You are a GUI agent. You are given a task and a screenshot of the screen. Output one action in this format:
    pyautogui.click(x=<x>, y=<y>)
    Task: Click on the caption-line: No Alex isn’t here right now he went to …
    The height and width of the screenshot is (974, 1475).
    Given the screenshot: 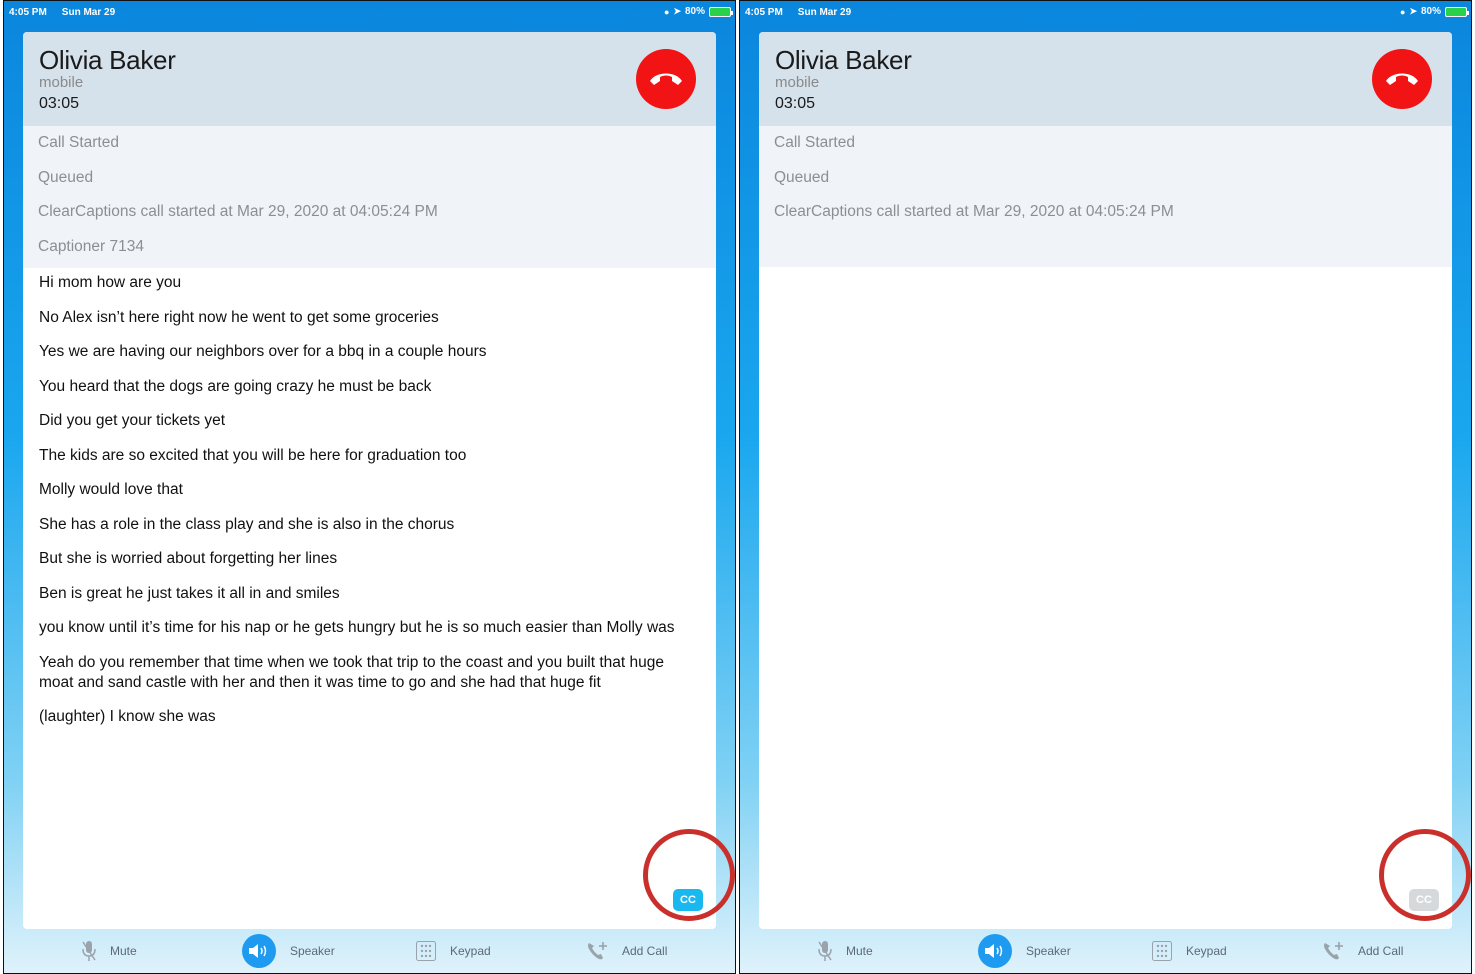 What is the action you would take?
    pyautogui.click(x=239, y=317)
    